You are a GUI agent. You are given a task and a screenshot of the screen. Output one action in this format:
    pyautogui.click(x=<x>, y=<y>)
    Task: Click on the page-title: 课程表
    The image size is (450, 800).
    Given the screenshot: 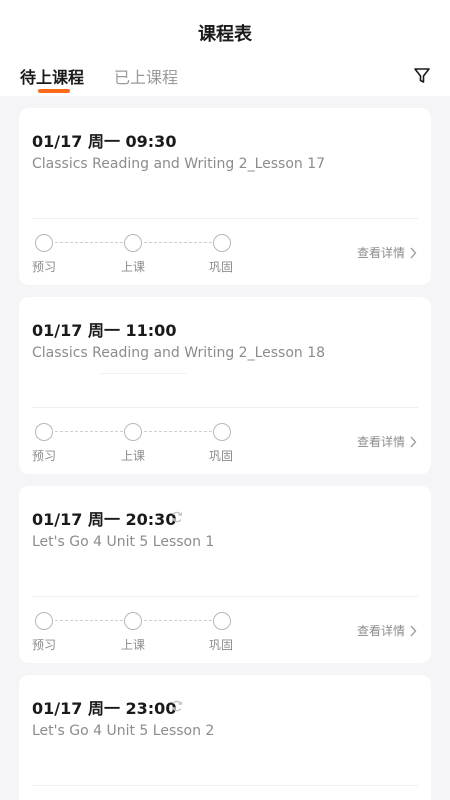 What is the action you would take?
    pyautogui.click(x=225, y=34)
    